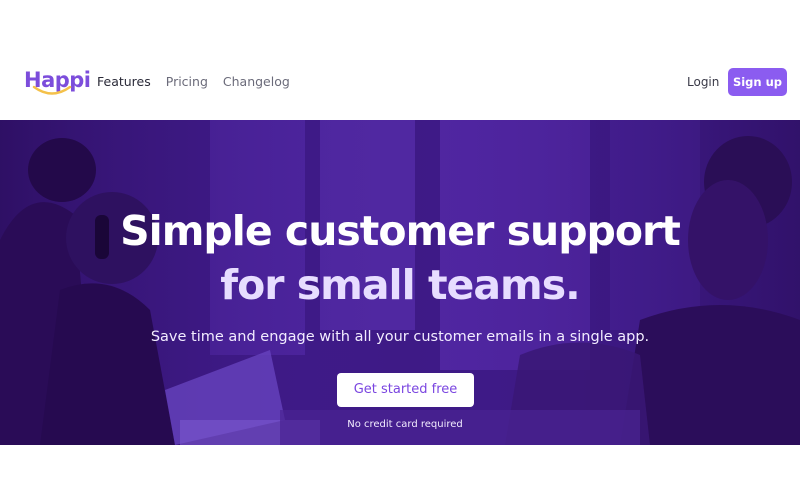 The height and width of the screenshot is (500, 800). What do you see at coordinates (52, 90) in the screenshot?
I see `smile-logo-mark` at bounding box center [52, 90].